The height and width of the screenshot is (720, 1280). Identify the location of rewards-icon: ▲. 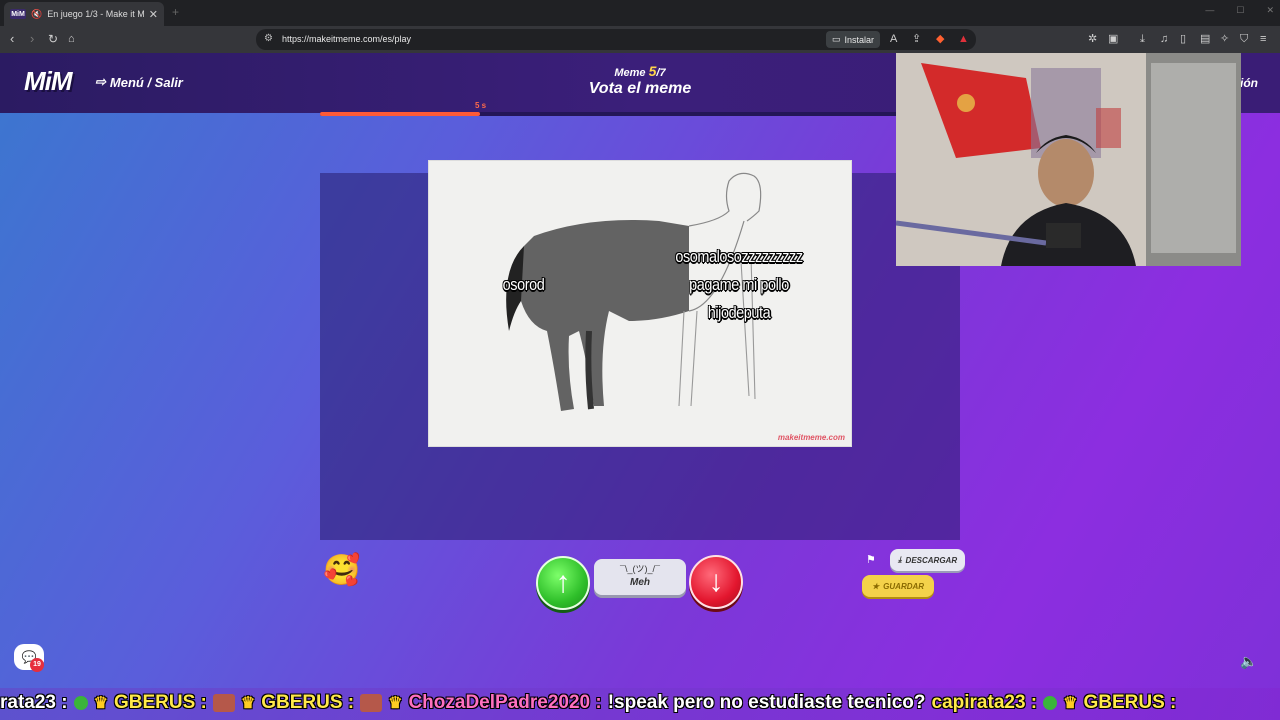
(963, 39).